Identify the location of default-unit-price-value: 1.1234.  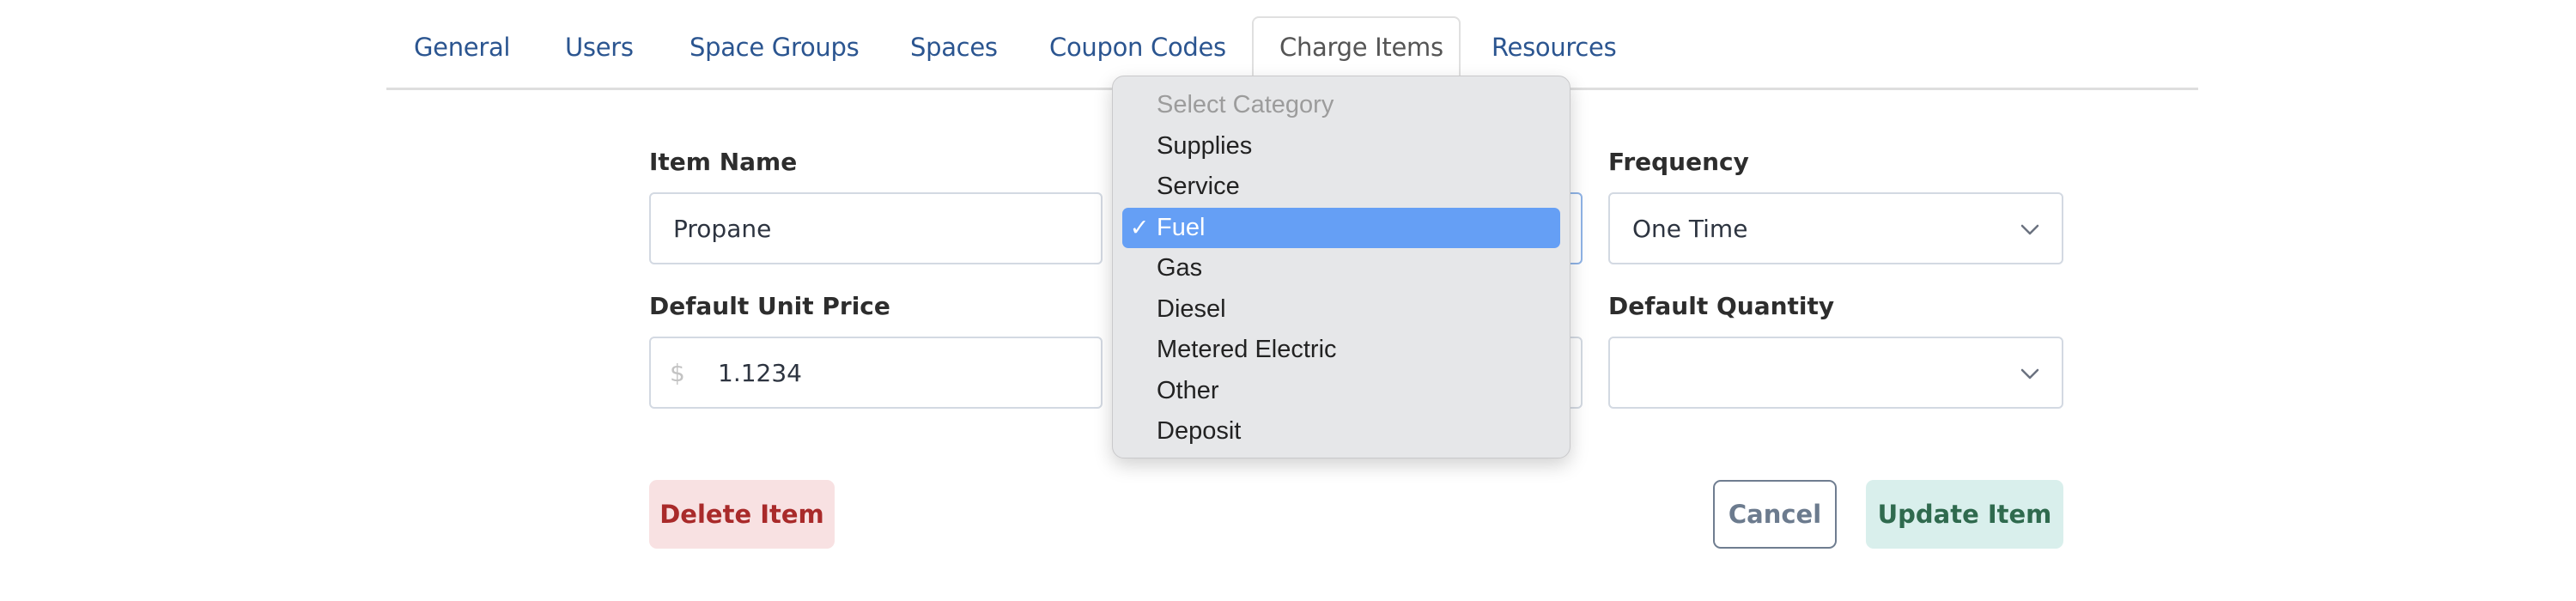
(760, 372).